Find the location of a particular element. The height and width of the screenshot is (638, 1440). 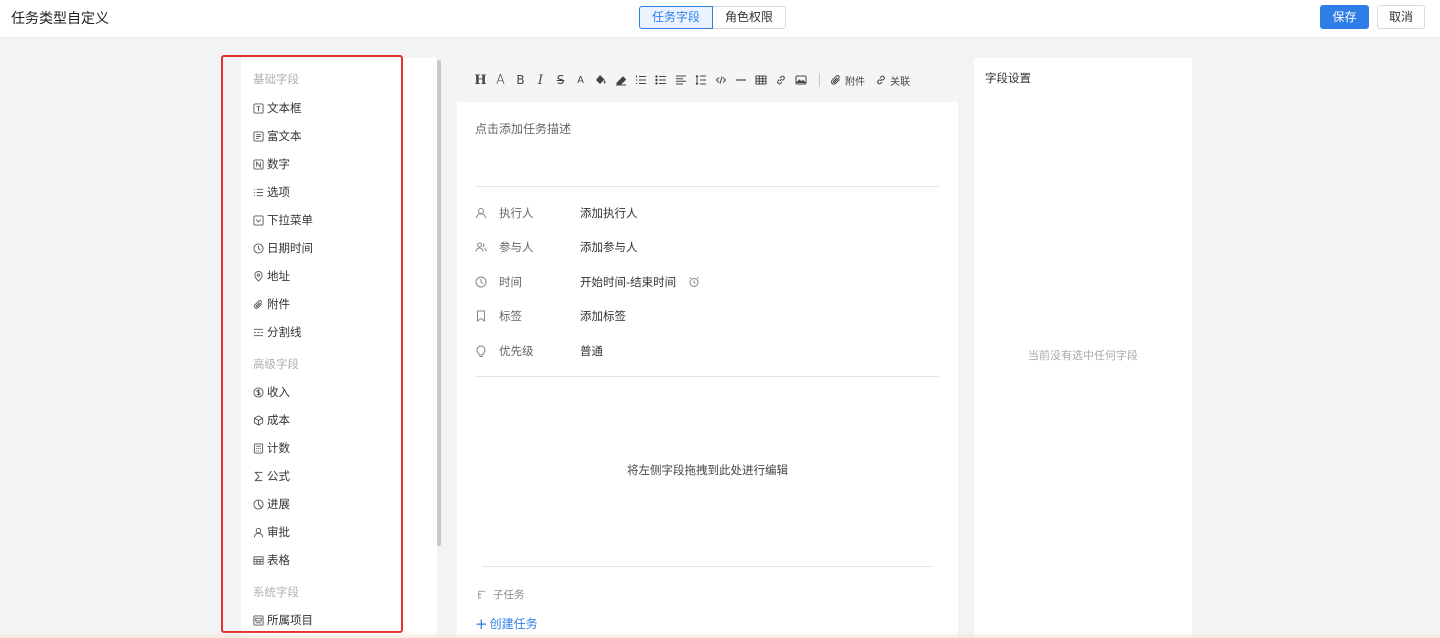

italic-button: I is located at coordinates (540, 80).